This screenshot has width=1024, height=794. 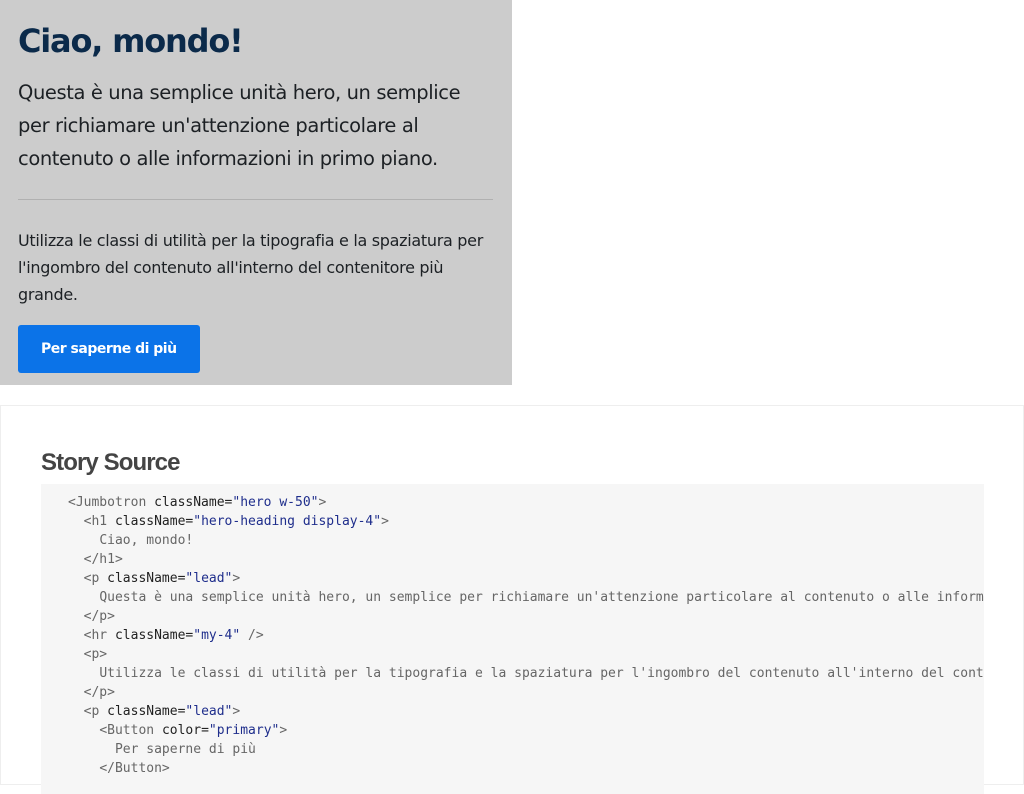 What do you see at coordinates (526, 635) in the screenshot?
I see `code-line: <hr className="my-4" />` at bounding box center [526, 635].